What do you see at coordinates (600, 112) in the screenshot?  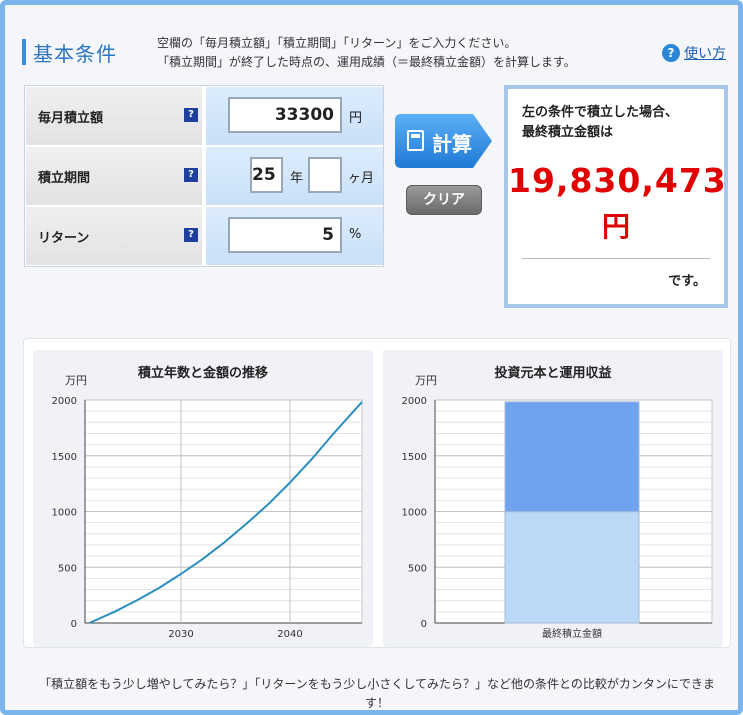 I see `result-lead-line-1: 左の条件で積立した場合、` at bounding box center [600, 112].